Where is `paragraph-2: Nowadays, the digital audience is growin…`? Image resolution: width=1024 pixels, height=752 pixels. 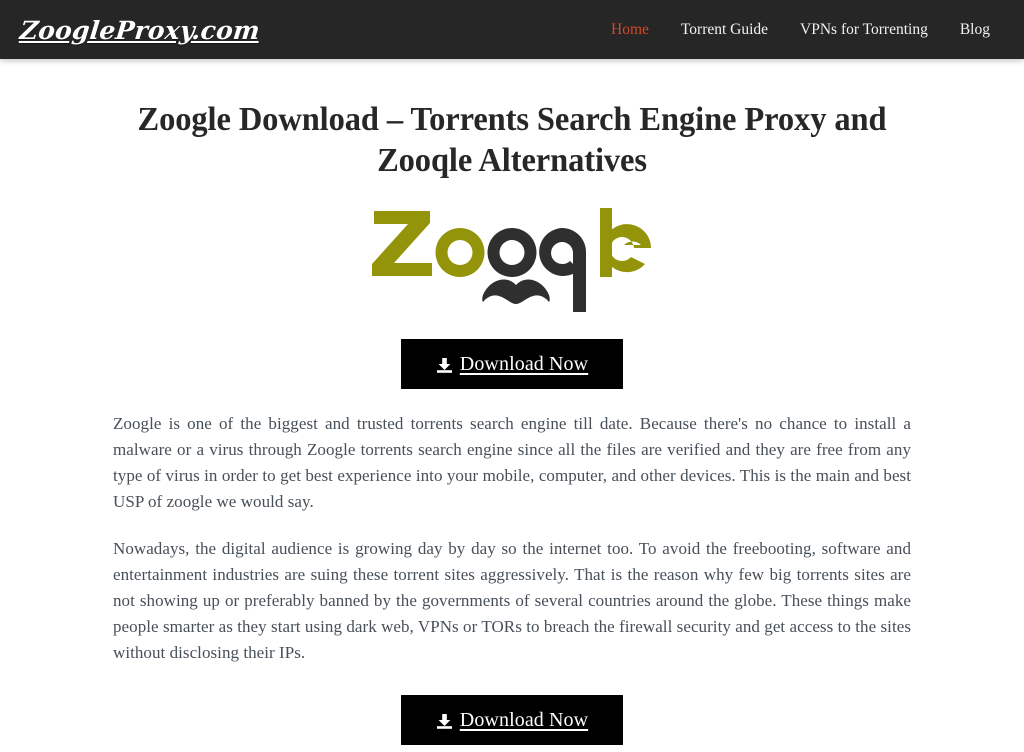
paragraph-2: Nowadays, the digital audience is growin… is located at coordinates (512, 600).